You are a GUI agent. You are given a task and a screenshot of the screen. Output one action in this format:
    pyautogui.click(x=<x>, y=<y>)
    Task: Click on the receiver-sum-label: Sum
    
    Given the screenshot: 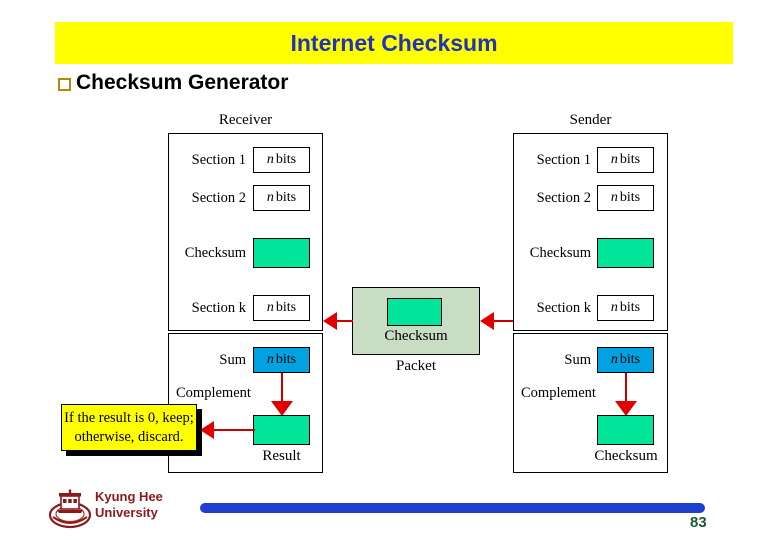 What is the action you would take?
    pyautogui.click(x=232, y=360)
    